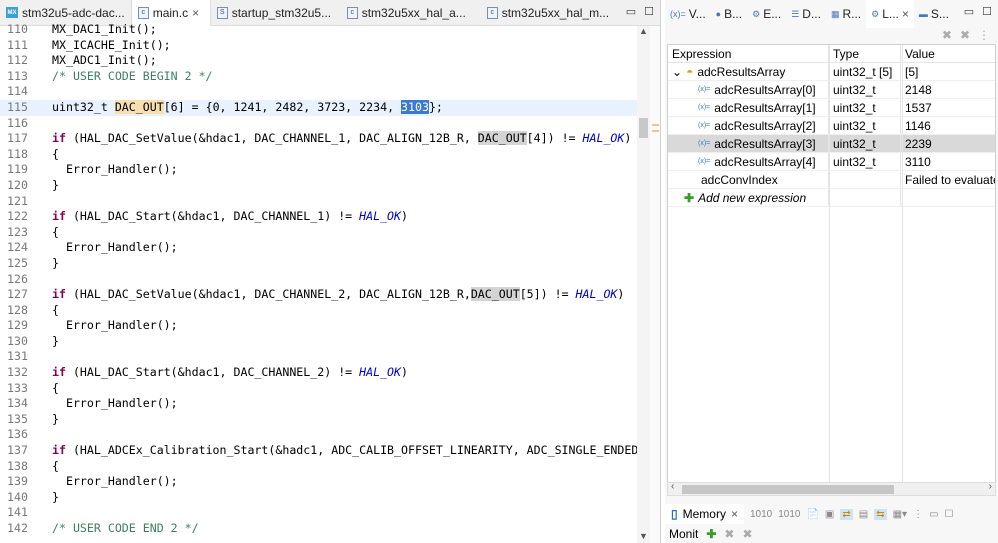 The image size is (998, 543). Describe the element at coordinates (890, 14) in the screenshot. I see `tab-view-5: ⚙ L... ×` at that location.